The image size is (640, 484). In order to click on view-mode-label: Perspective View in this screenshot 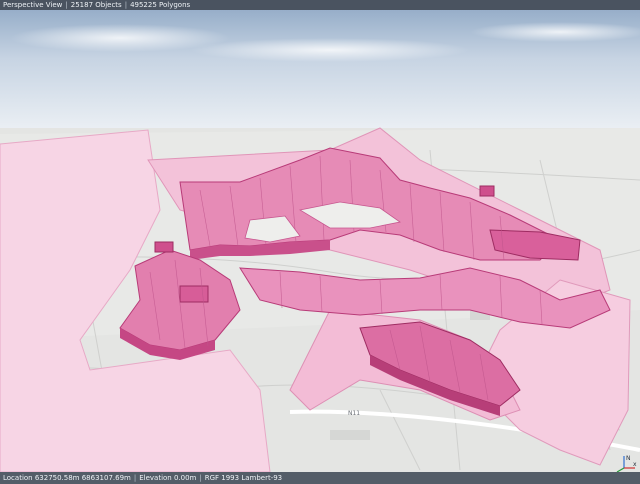, I will do `click(33, 5)`.